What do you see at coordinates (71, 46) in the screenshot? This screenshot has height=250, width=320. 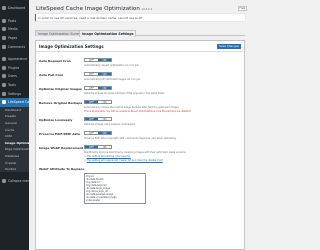 I see `card-title: Image Optimization Settings` at bounding box center [71, 46].